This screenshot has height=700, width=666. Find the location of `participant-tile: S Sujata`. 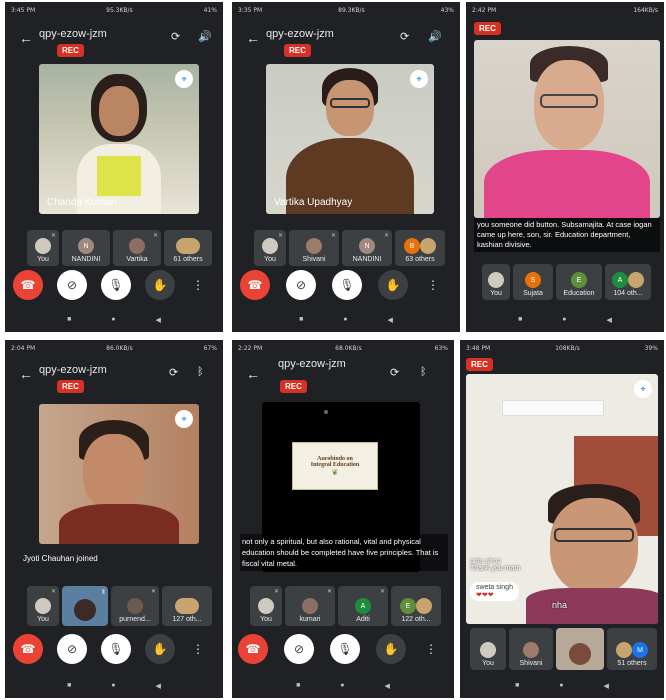

participant-tile: S Sujata is located at coordinates (533, 282).